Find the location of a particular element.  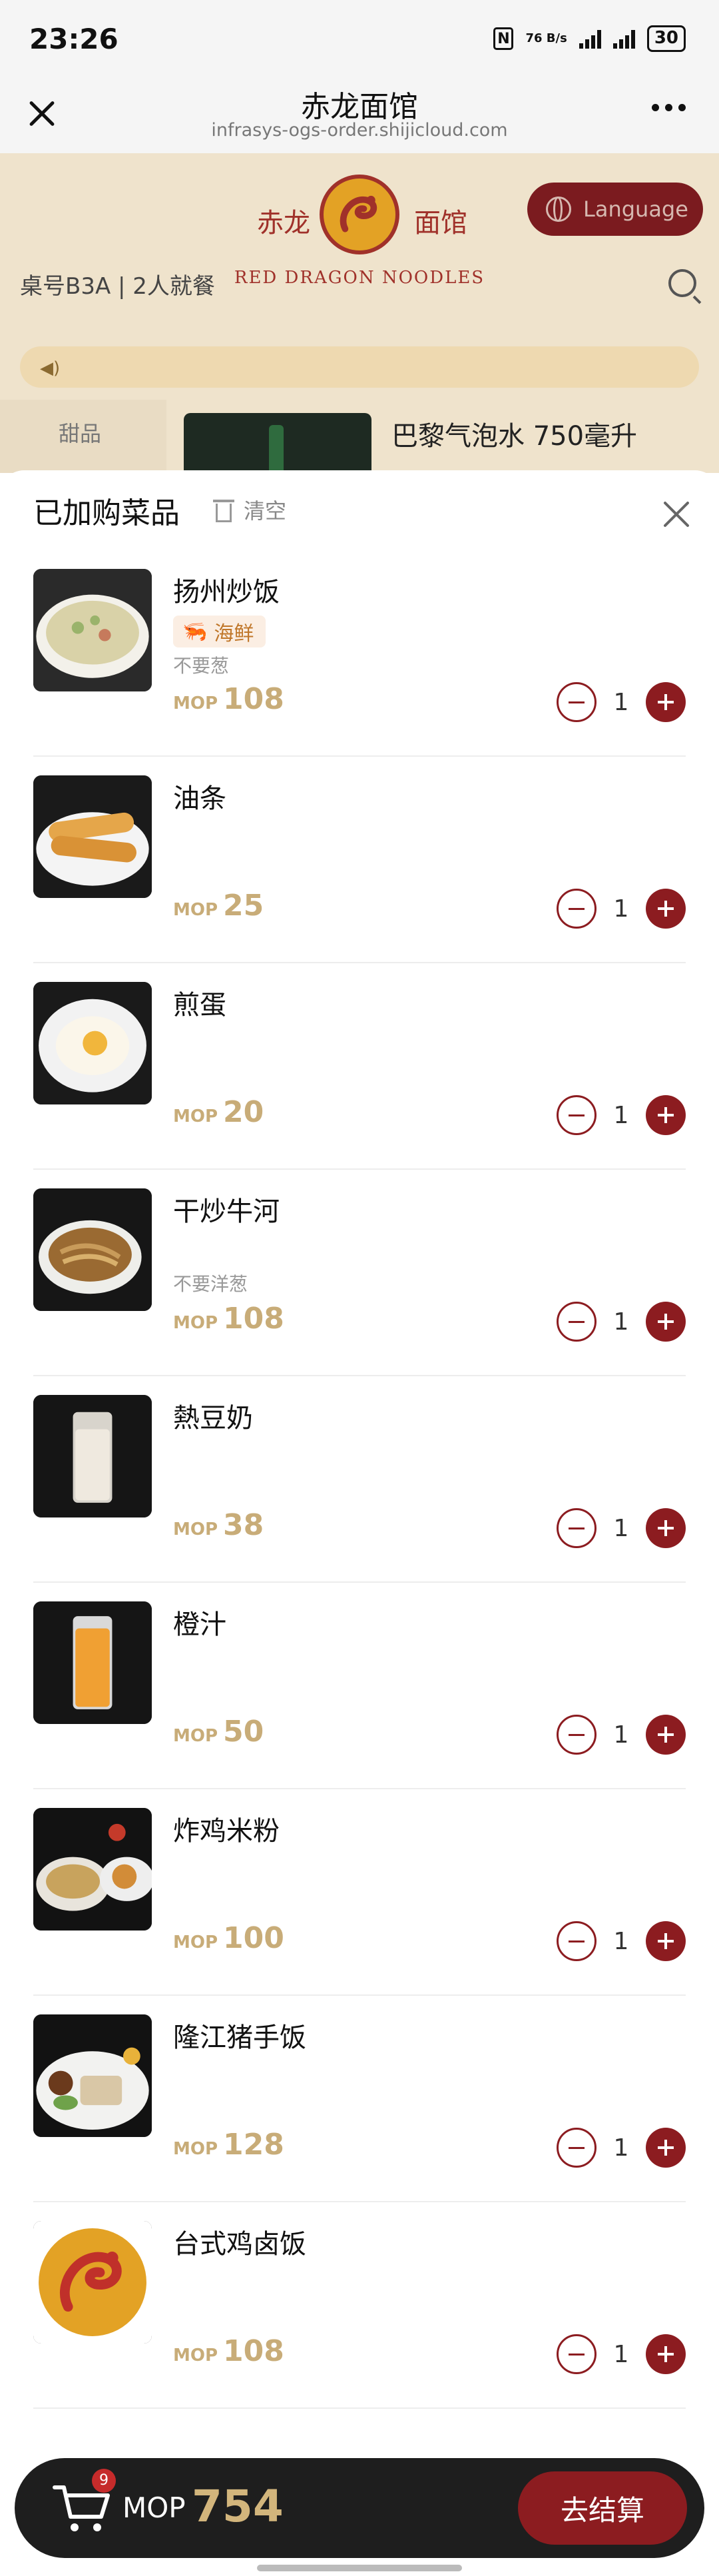

orange-juice-image is located at coordinates (93, 1663).